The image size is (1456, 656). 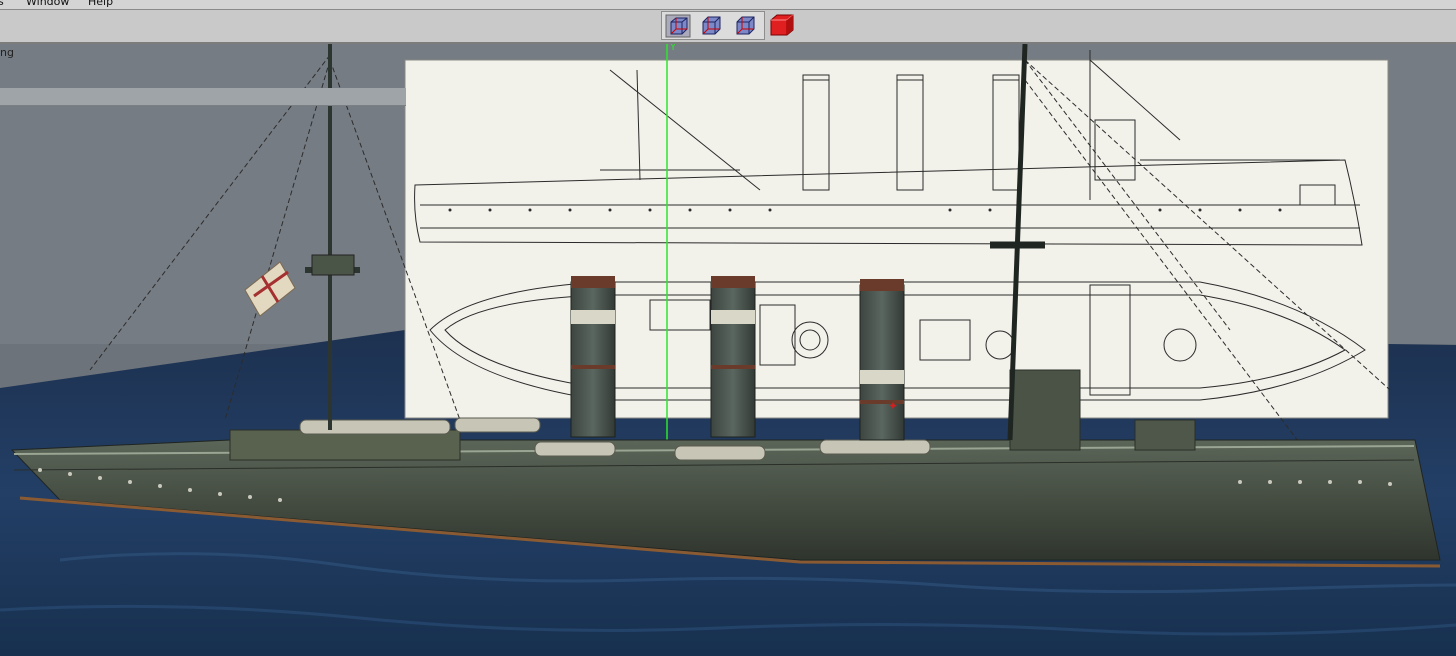 I want to click on perspective-view-button, so click(x=782, y=25).